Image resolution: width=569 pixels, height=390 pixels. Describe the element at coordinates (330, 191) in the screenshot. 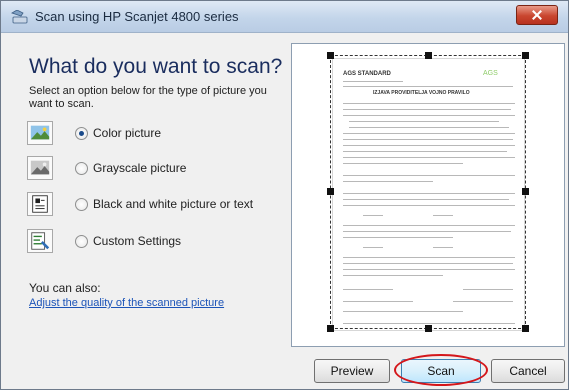

I see `crop-handle-left` at that location.